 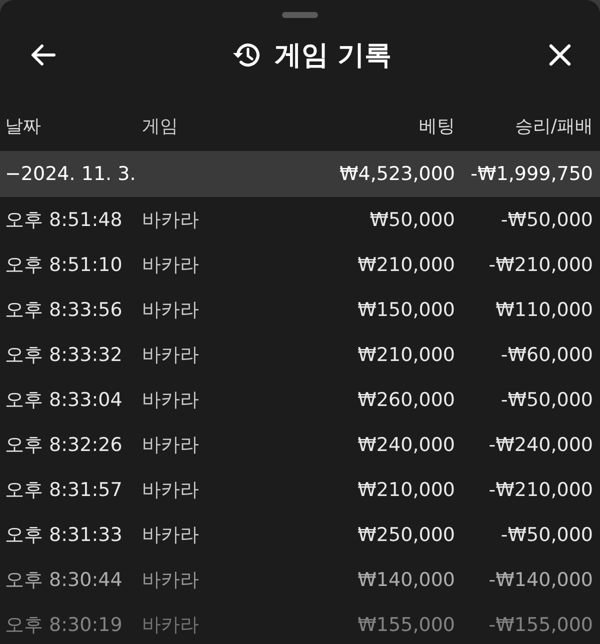 I want to click on time-cell-text: 오후 8:31:33, so click(x=64, y=535).